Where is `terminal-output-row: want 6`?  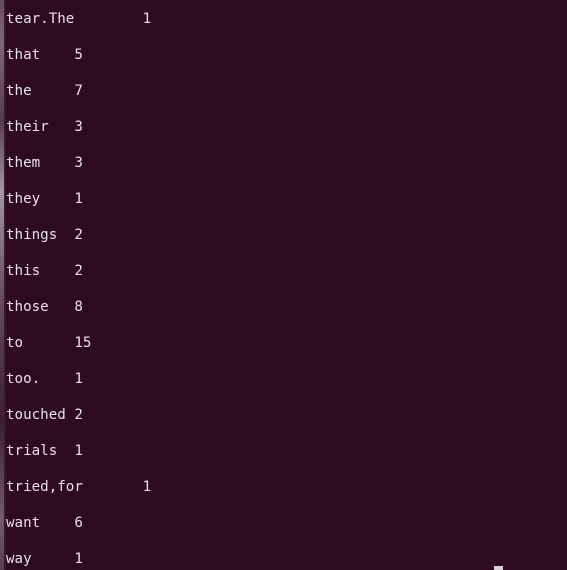
terminal-output-row: want 6 is located at coordinates (286, 523).